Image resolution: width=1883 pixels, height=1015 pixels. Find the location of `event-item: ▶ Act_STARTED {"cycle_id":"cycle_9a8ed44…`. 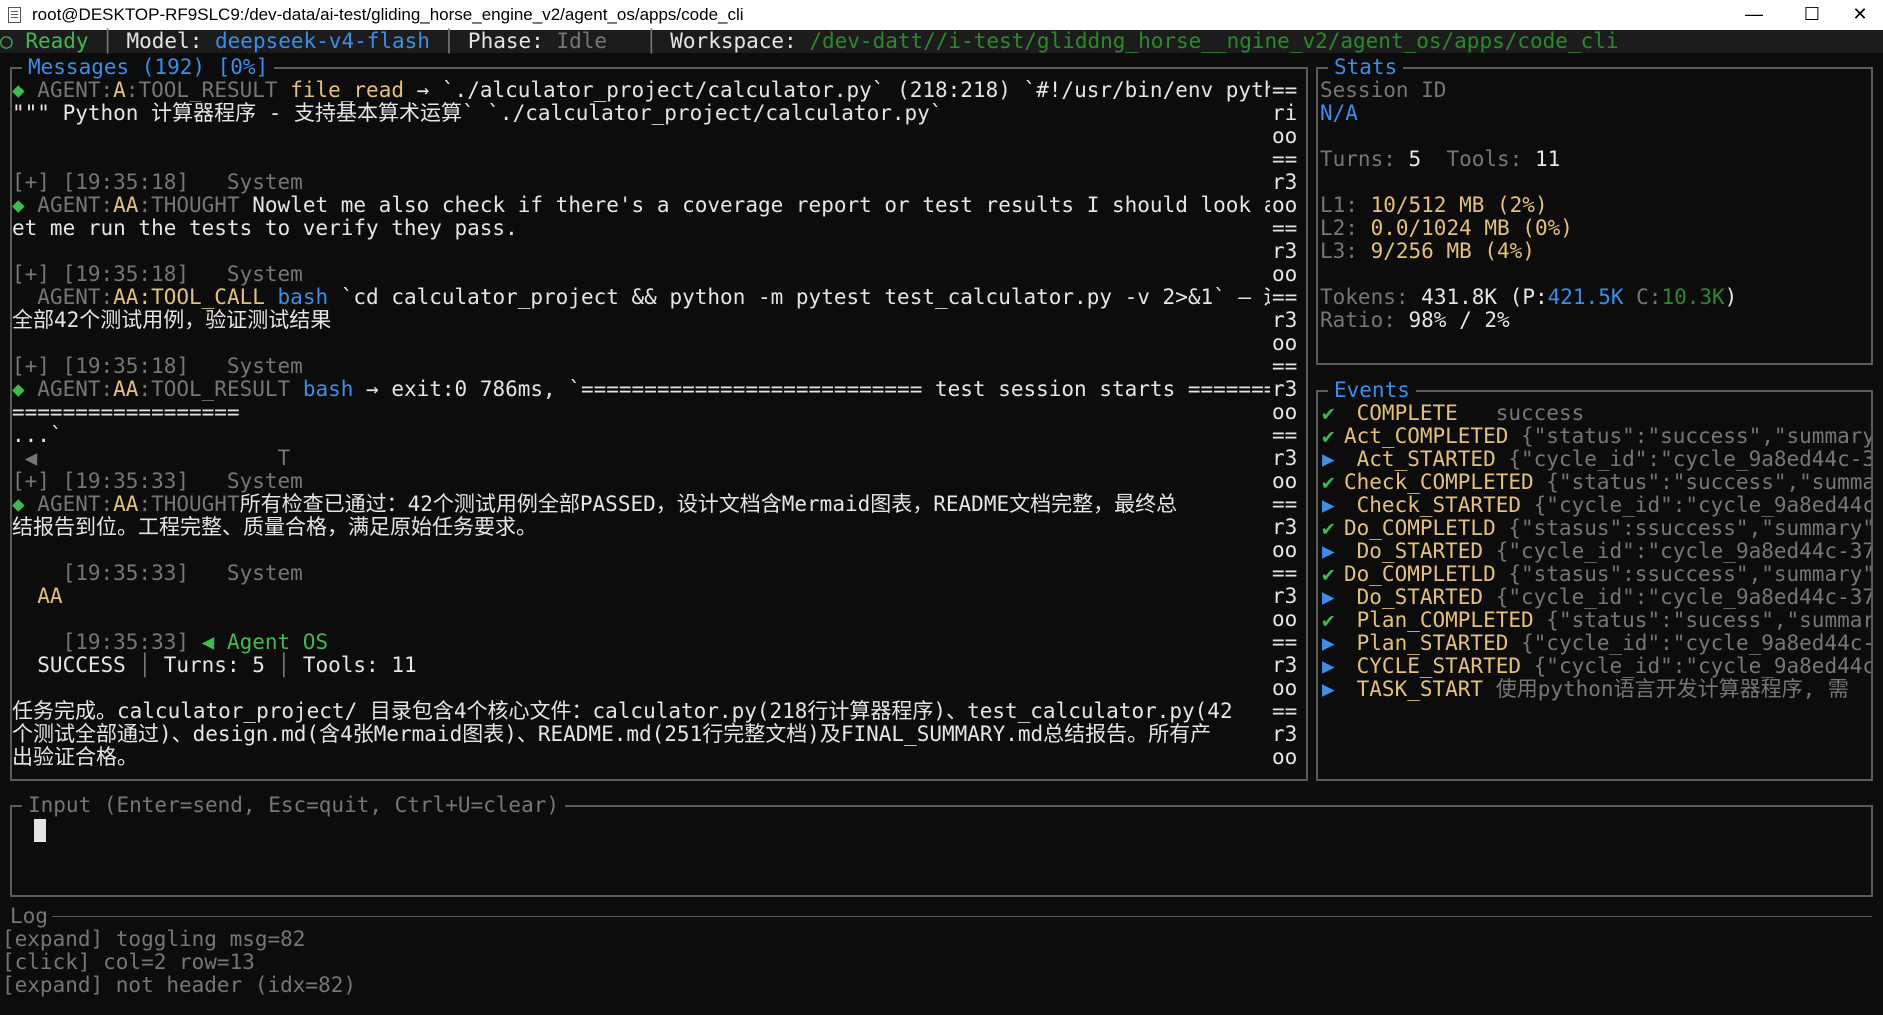

event-item: ▶ Act_STARTED {"cycle_id":"cycle_9a8ed44… is located at coordinates (1596, 459).